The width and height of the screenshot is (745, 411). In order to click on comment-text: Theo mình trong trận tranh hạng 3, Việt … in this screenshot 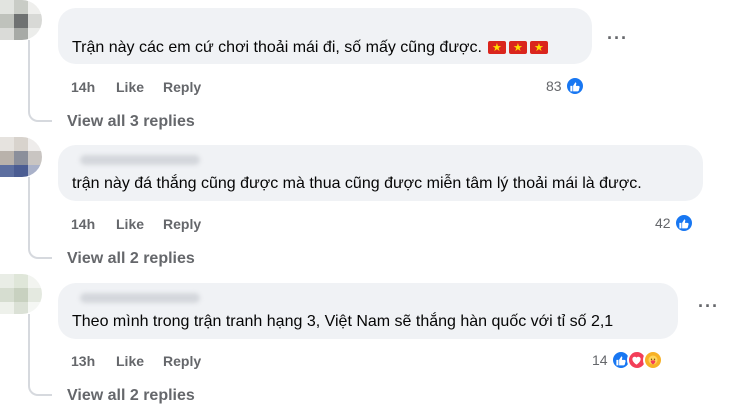, I will do `click(343, 321)`.